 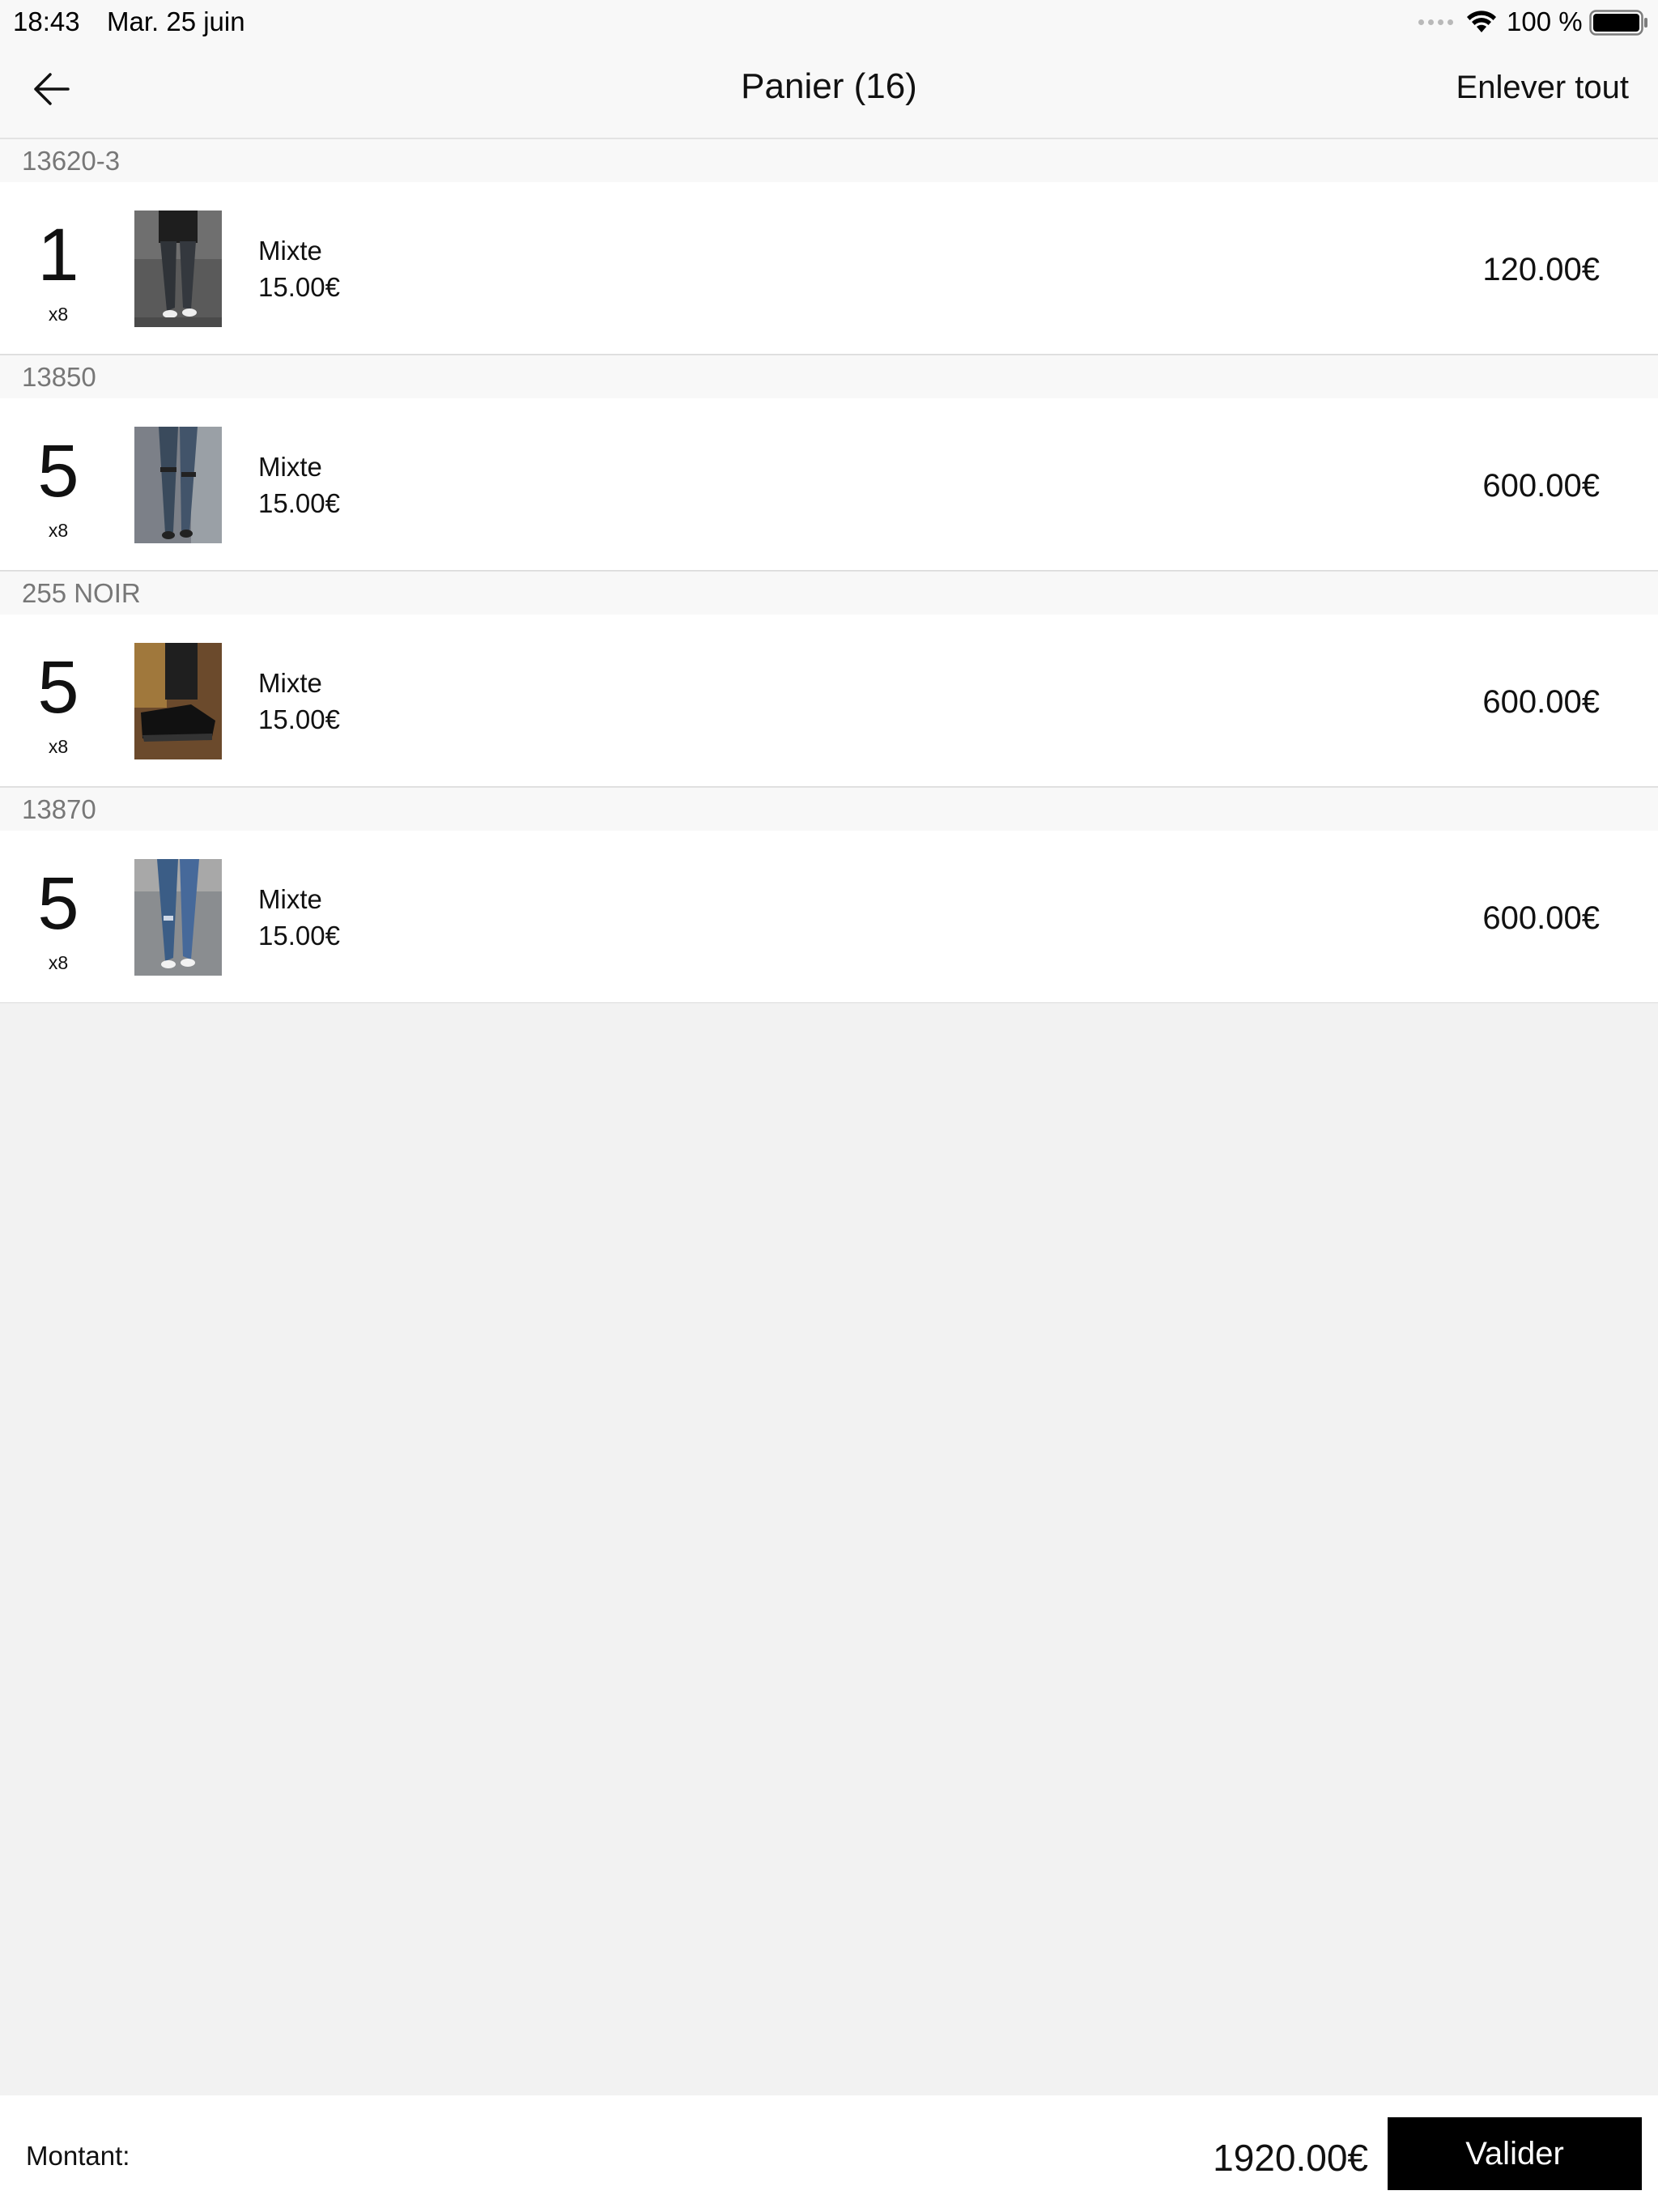 What do you see at coordinates (1481, 22) in the screenshot?
I see `wifi-icon` at bounding box center [1481, 22].